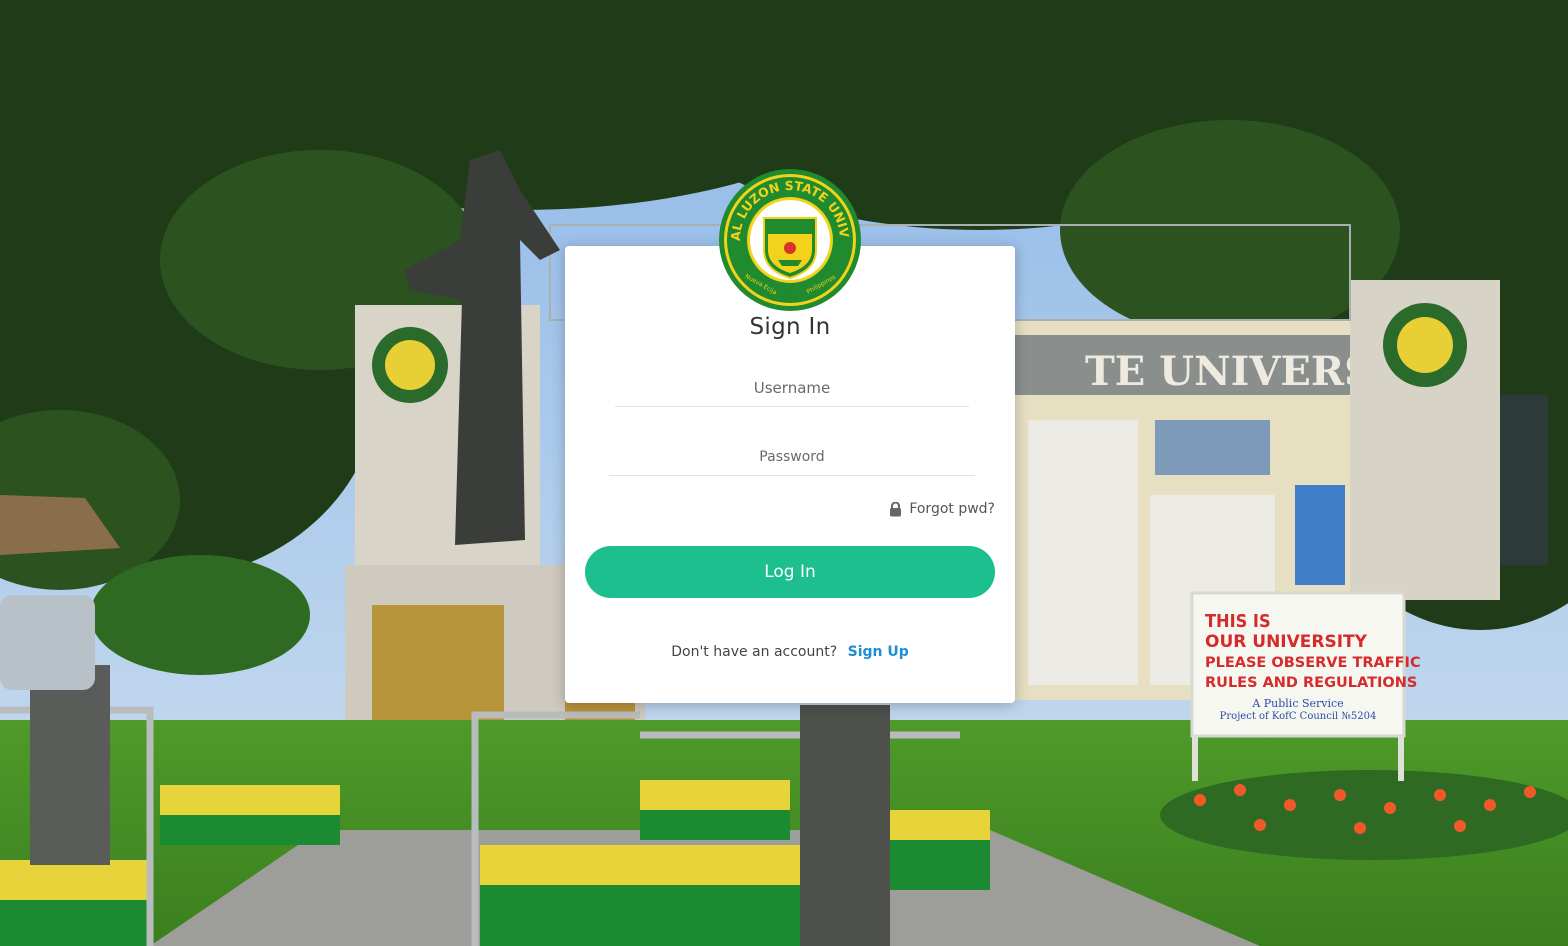 This screenshot has height=946, width=1568. I want to click on log-in-button: Log In, so click(790, 572).